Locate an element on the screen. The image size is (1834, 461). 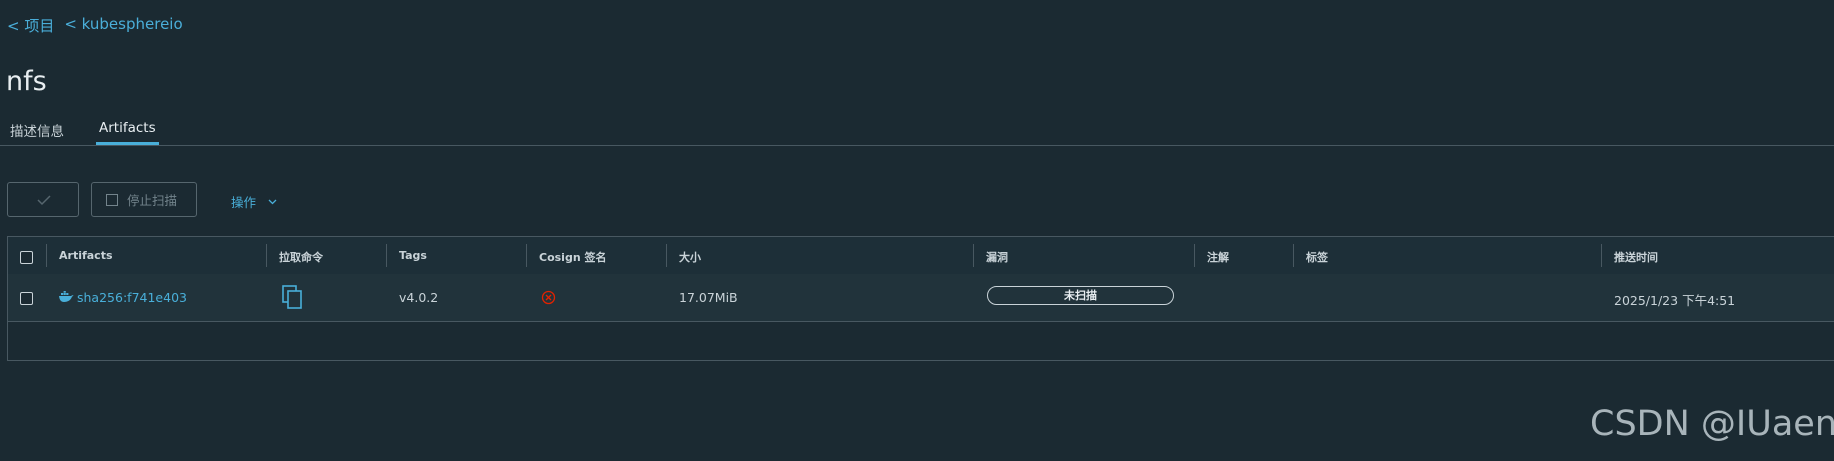
column-header-annotations: 注解 is located at coordinates (1218, 257).